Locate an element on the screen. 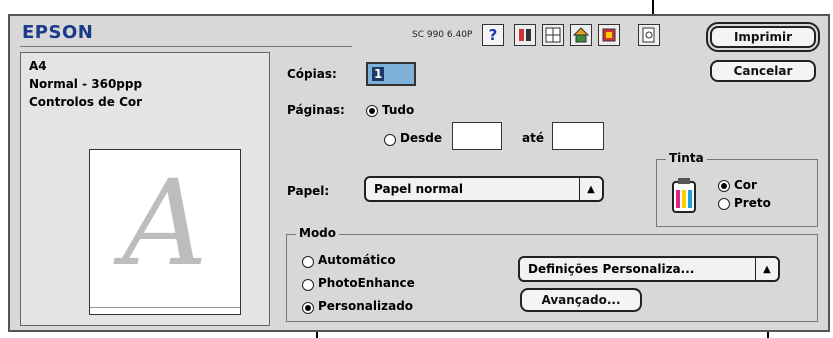 The height and width of the screenshot is (338, 833). copies-input: 1 is located at coordinates (391, 74).